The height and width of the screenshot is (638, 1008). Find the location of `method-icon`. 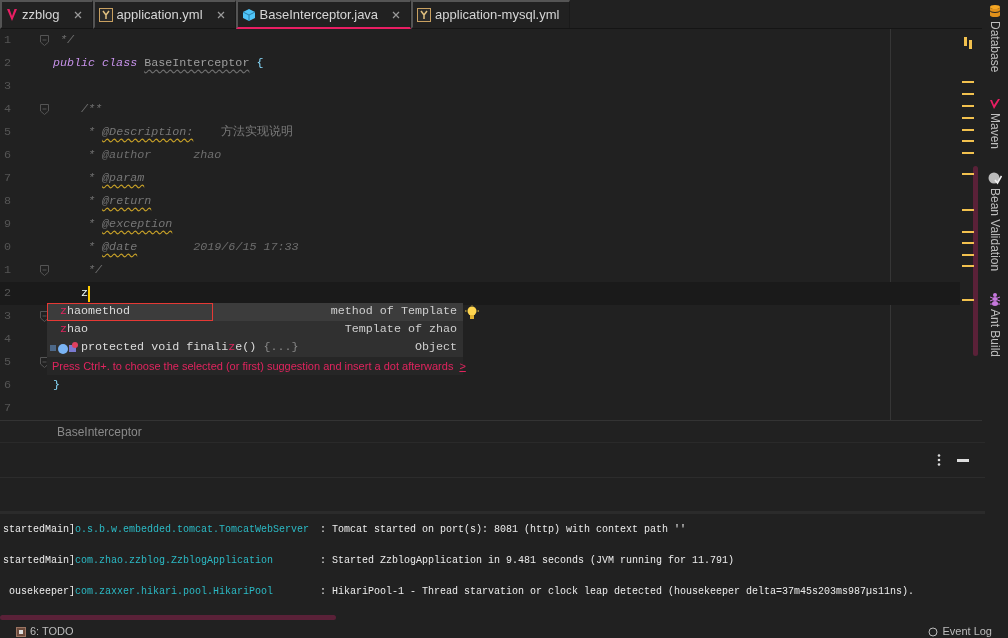

method-icon is located at coordinates (64, 348).